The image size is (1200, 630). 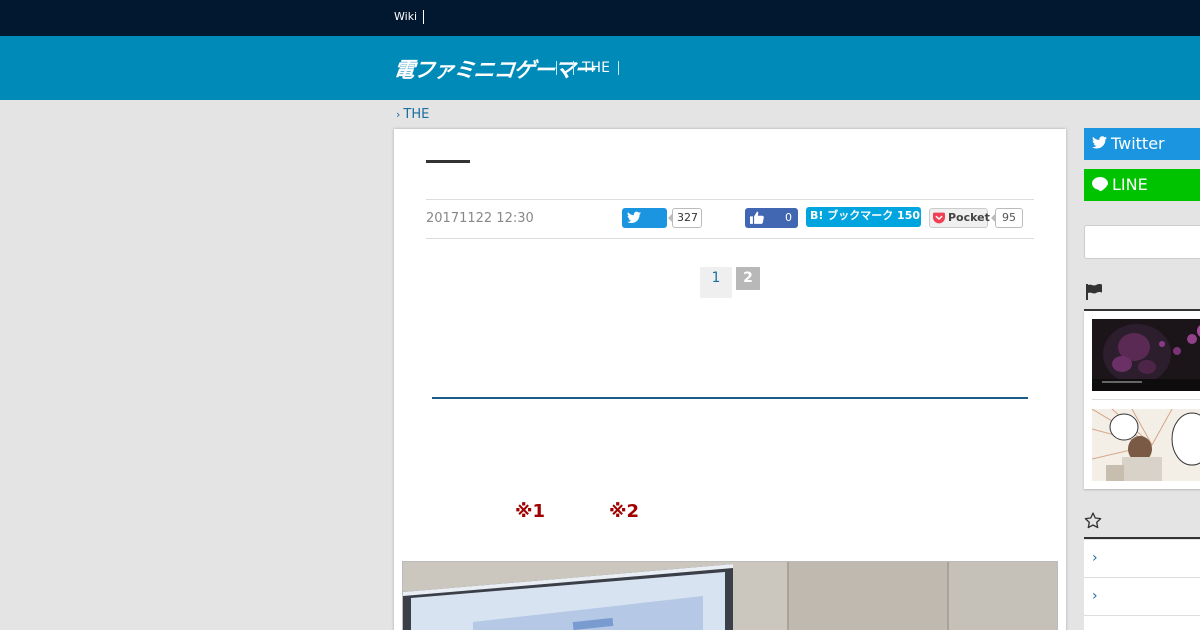 I want to click on thumbs-up-icon, so click(x=757, y=217).